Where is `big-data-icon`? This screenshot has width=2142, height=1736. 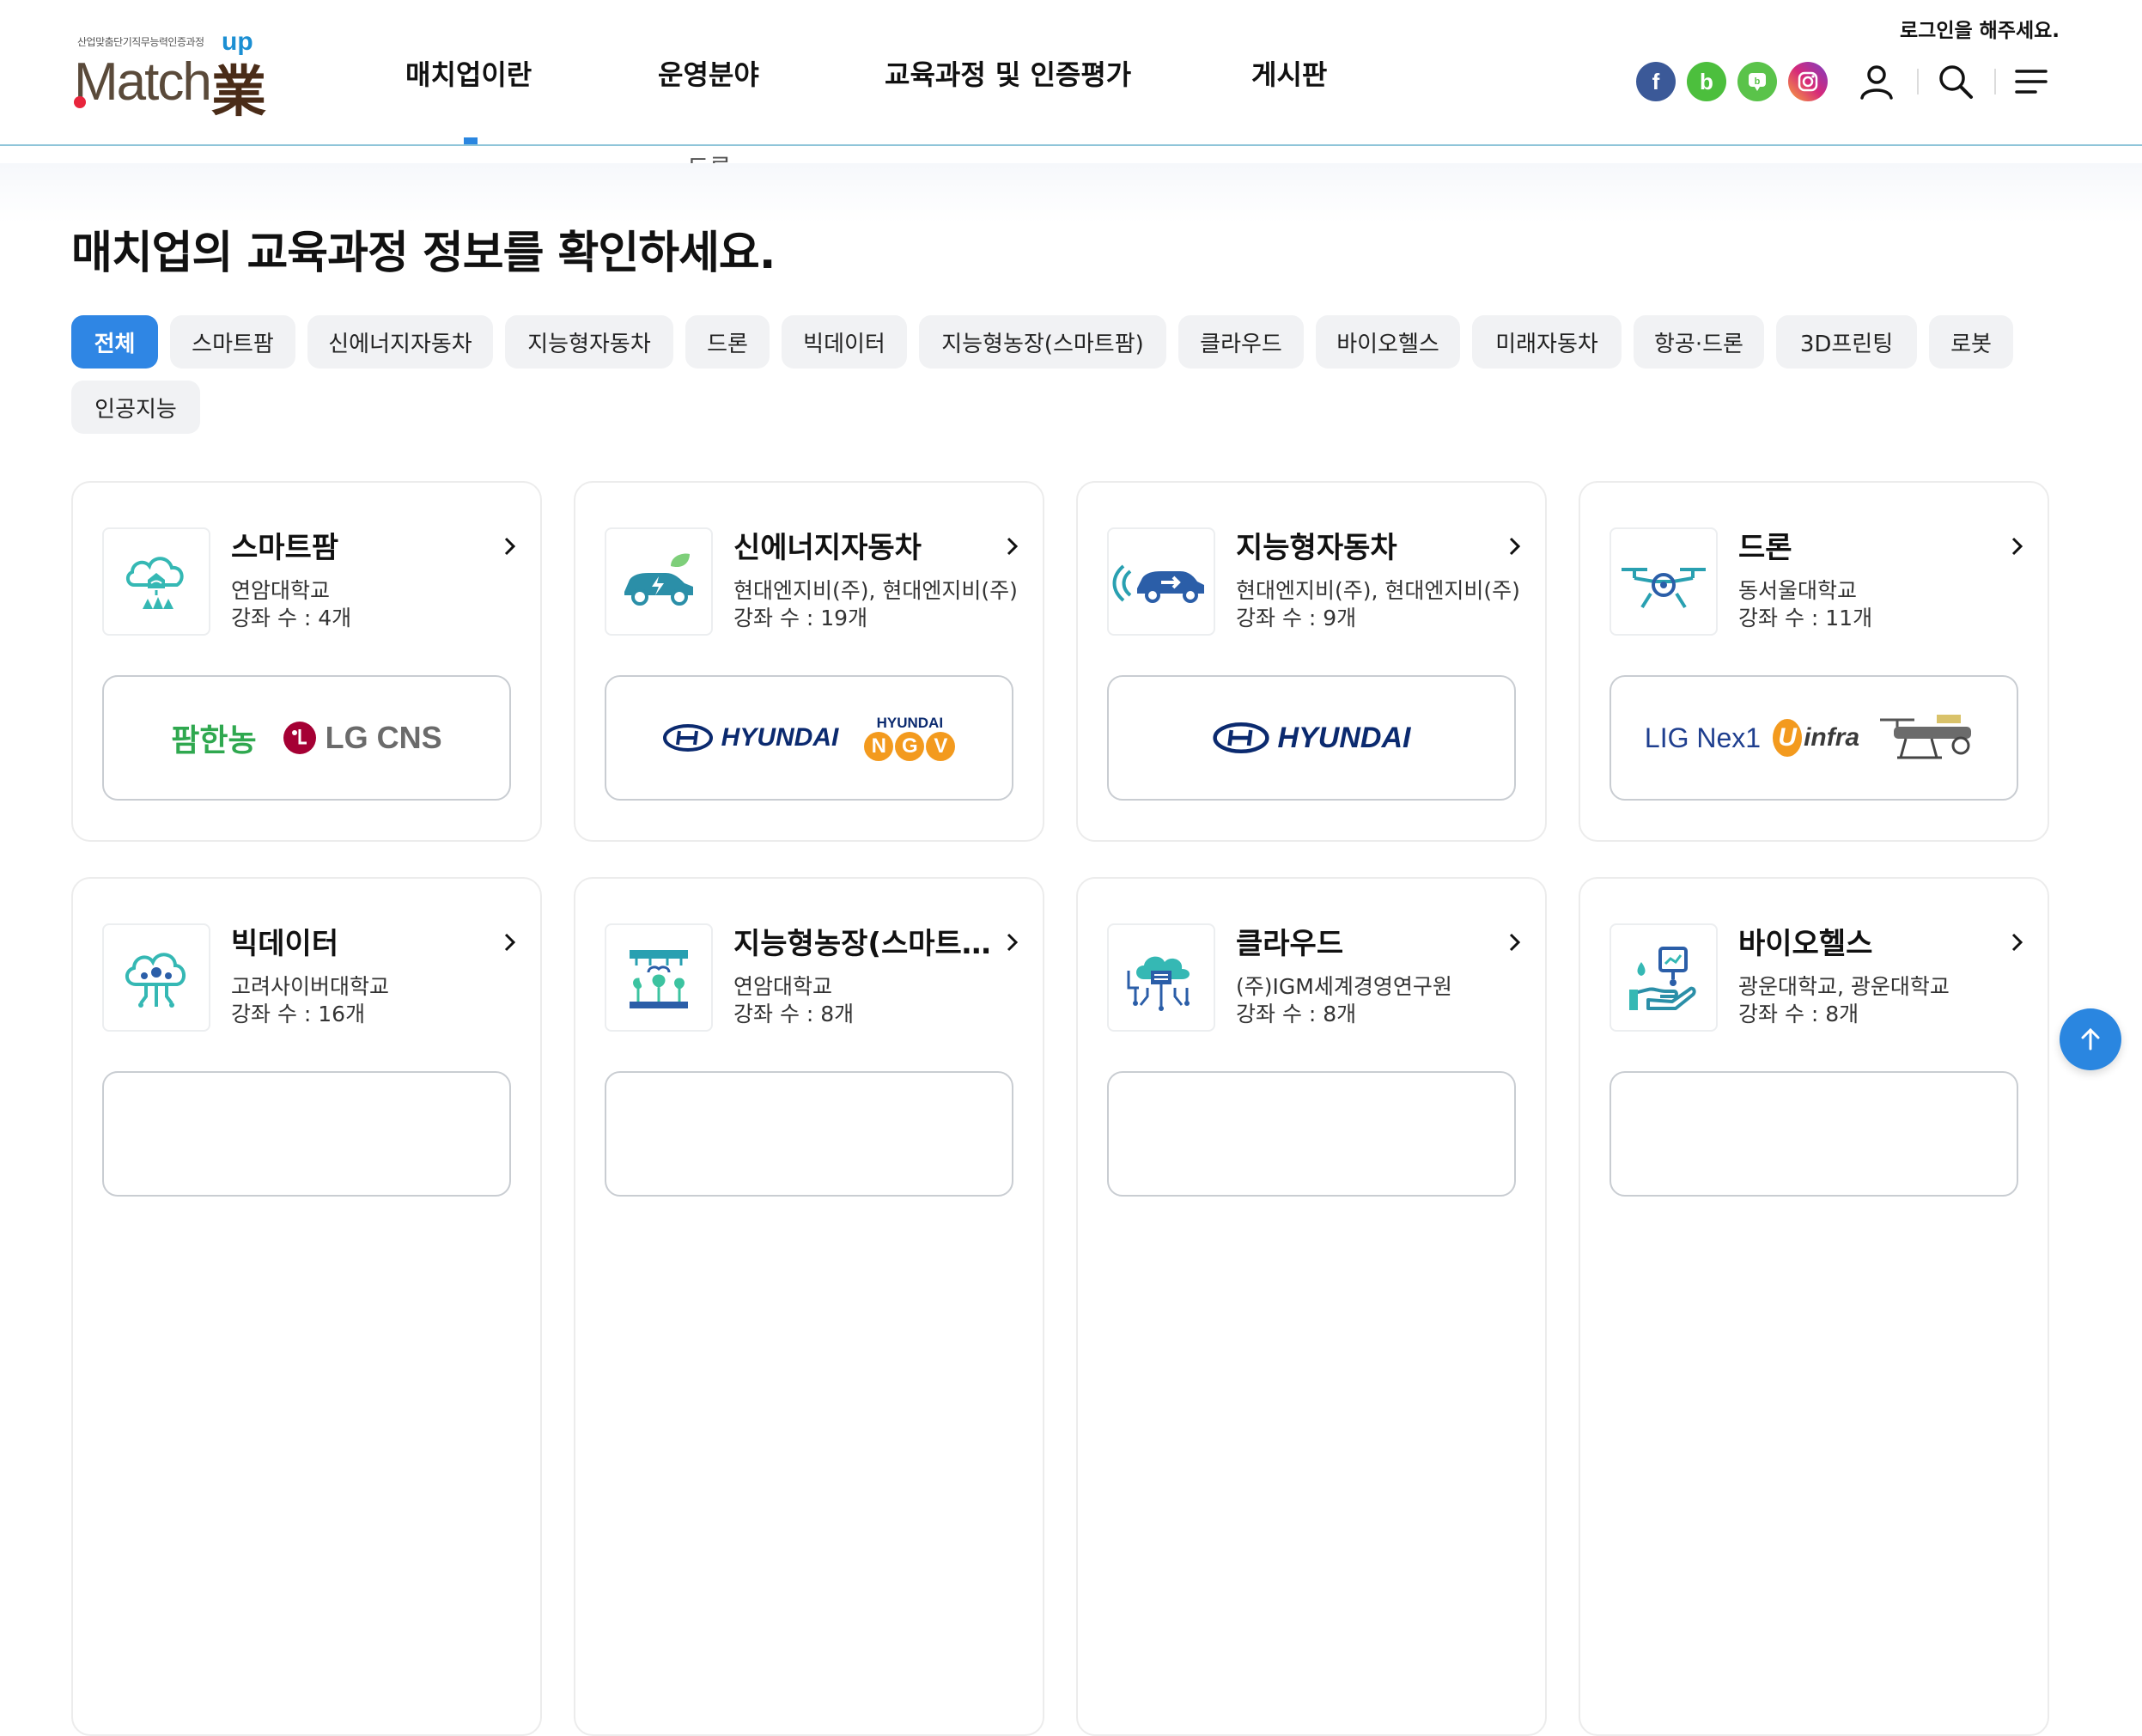 big-data-icon is located at coordinates (156, 977).